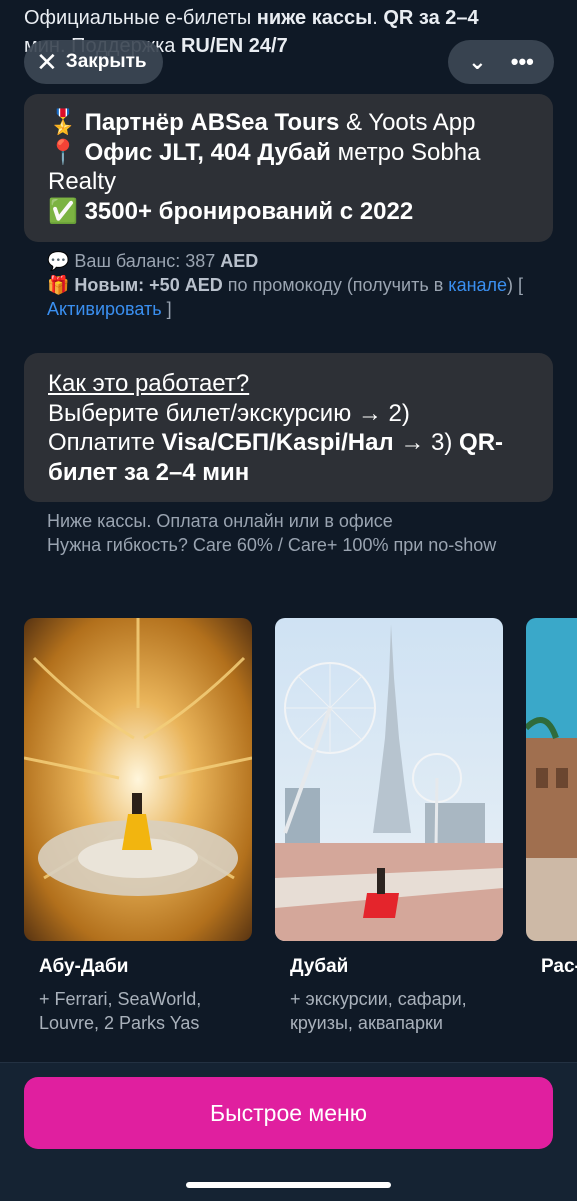 The image size is (577, 1201). I want to click on home-indicator, so click(288, 1185).